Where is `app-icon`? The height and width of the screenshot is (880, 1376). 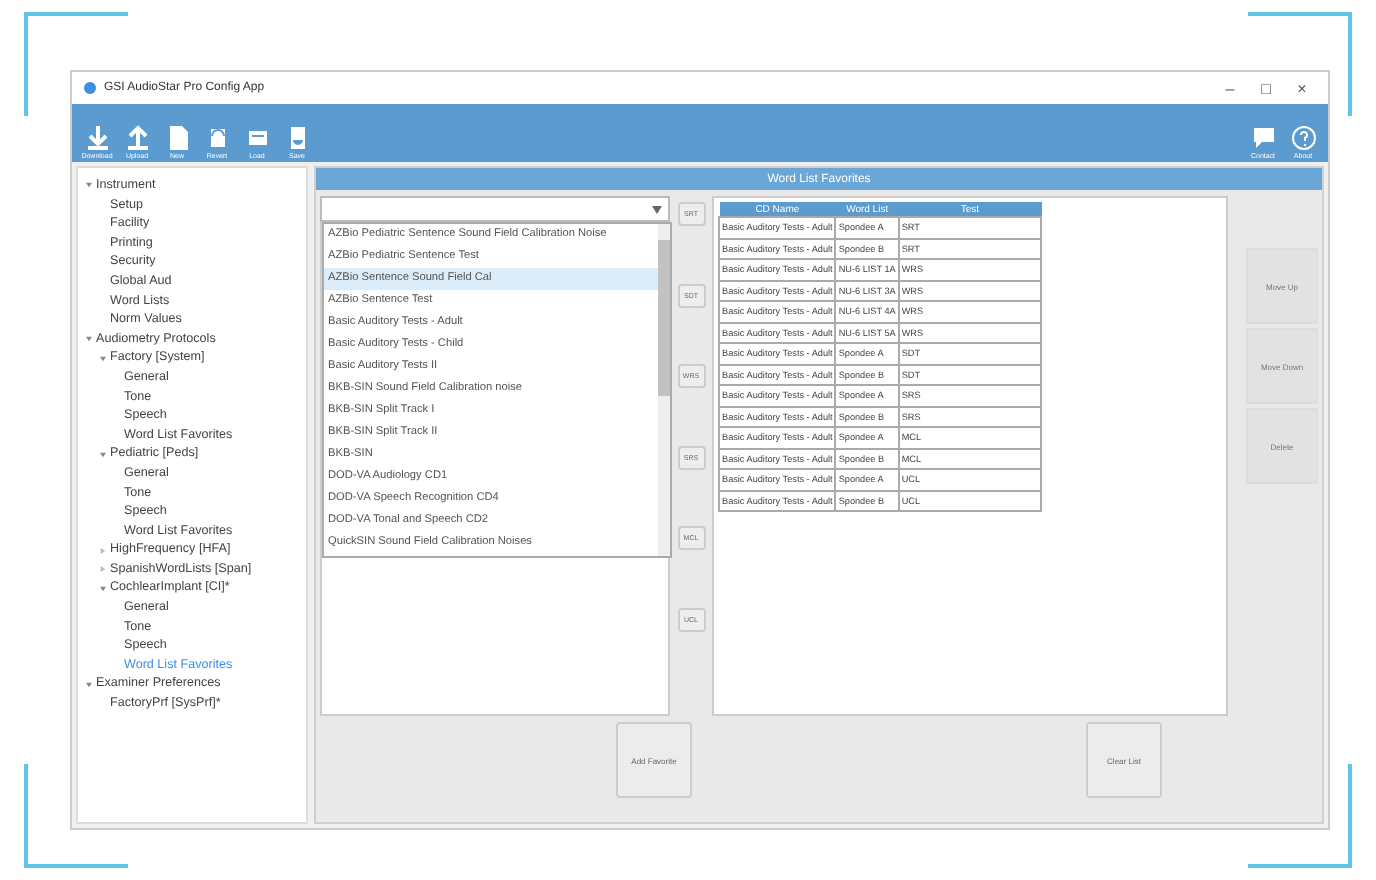
app-icon is located at coordinates (90, 88).